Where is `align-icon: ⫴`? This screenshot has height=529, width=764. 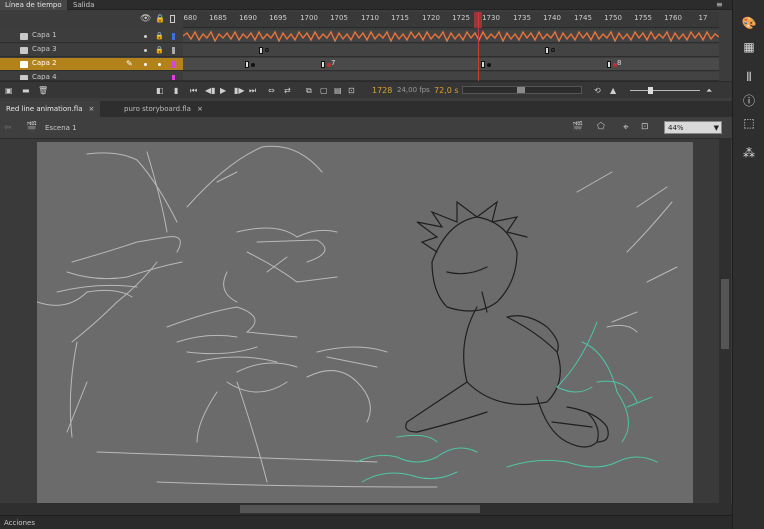 align-icon: ⫴ is located at coordinates (749, 77).